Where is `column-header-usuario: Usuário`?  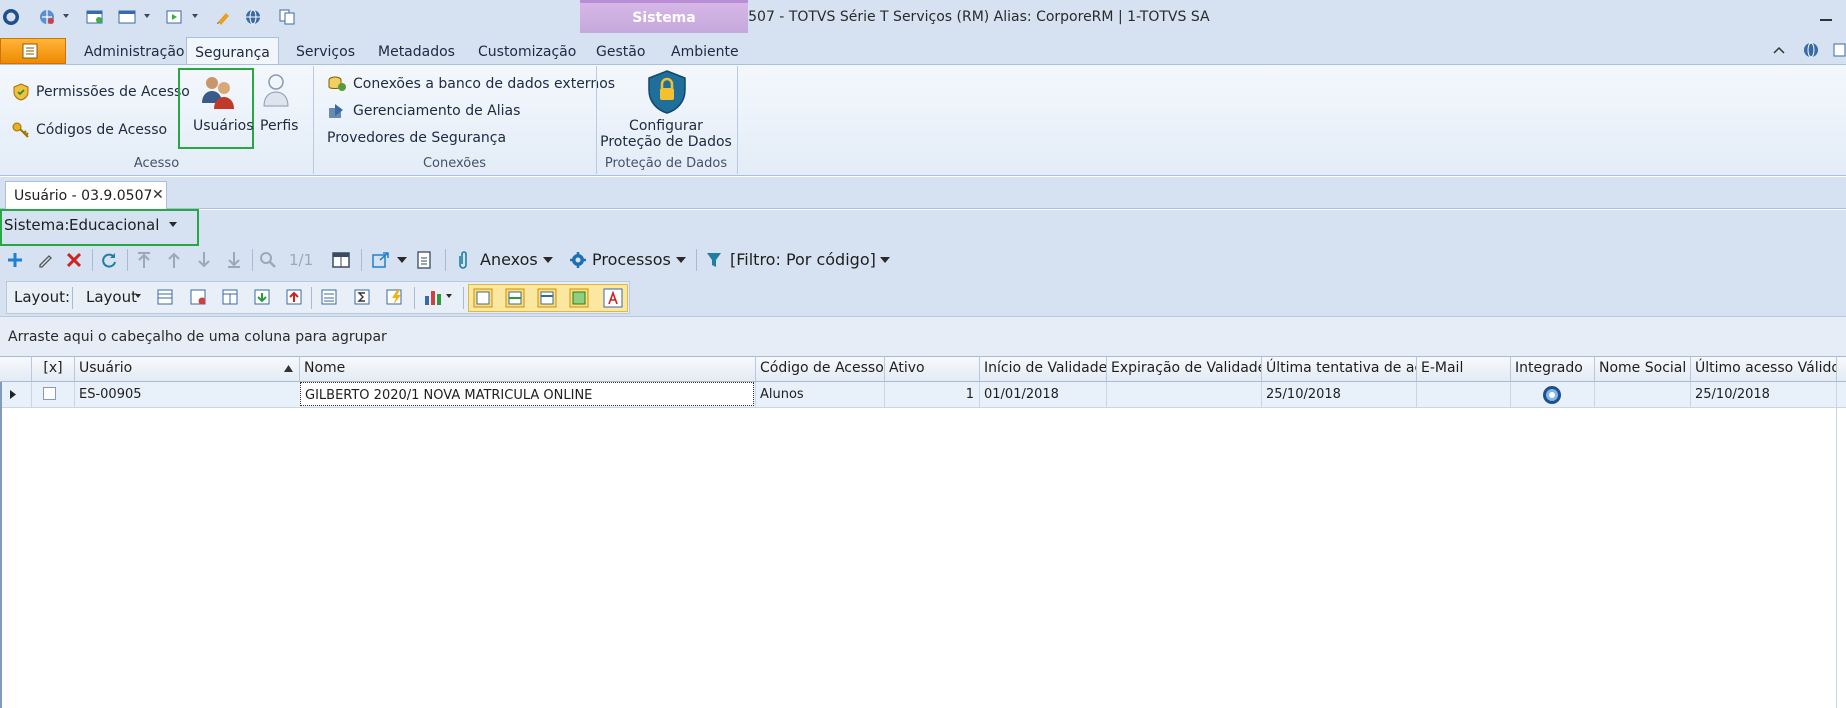 column-header-usuario: Usuário is located at coordinates (186, 369).